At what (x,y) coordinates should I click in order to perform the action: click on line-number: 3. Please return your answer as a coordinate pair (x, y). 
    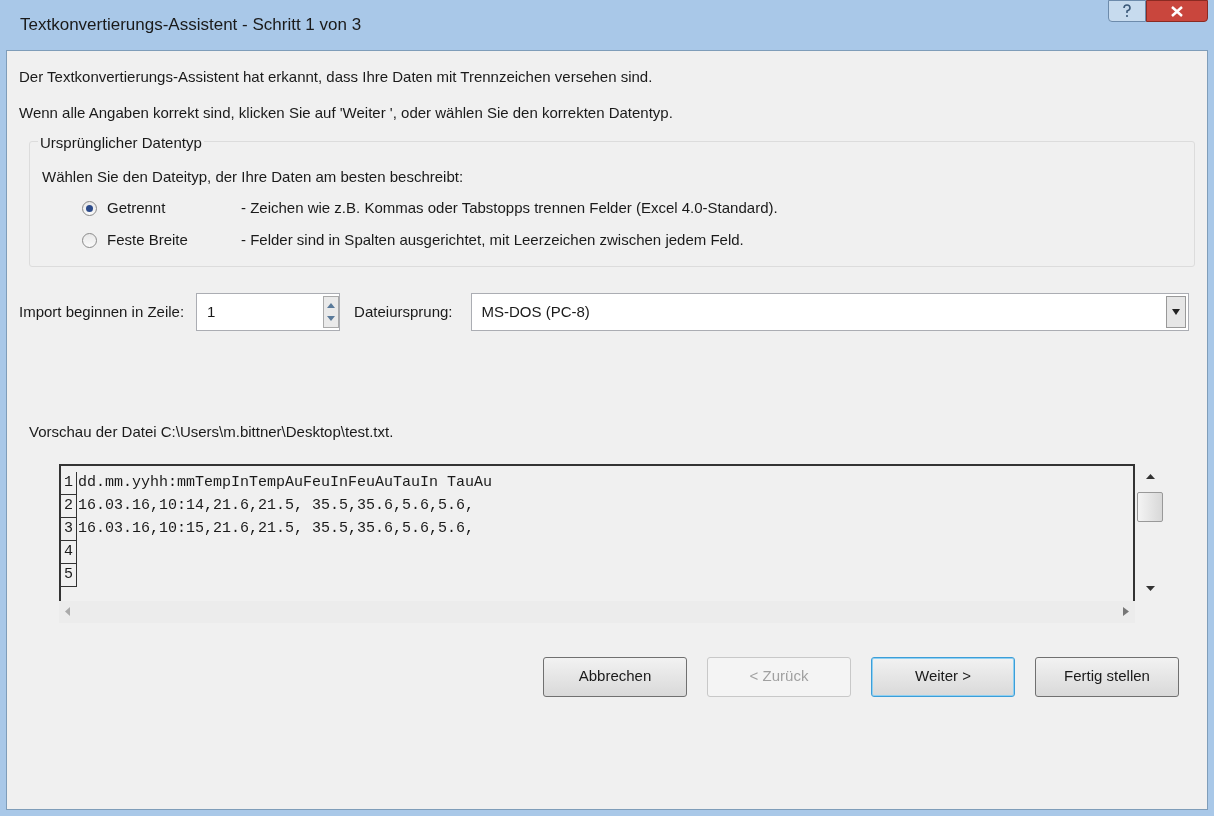
    Looking at the image, I should click on (69, 529).